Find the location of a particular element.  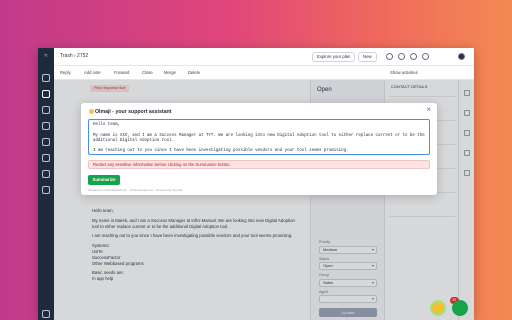

contacts-icon is located at coordinates (46, 110).